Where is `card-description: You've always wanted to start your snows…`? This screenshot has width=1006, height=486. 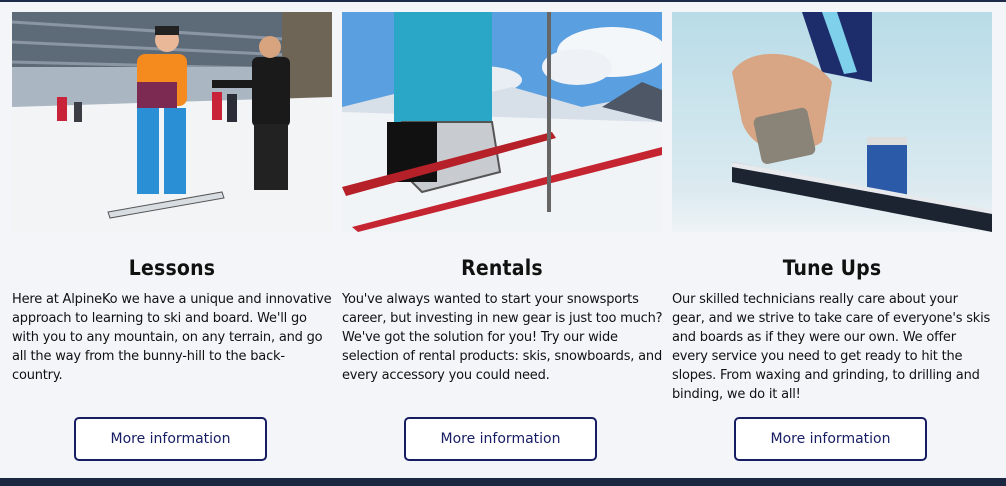 card-description: You've always wanted to start your snows… is located at coordinates (502, 337).